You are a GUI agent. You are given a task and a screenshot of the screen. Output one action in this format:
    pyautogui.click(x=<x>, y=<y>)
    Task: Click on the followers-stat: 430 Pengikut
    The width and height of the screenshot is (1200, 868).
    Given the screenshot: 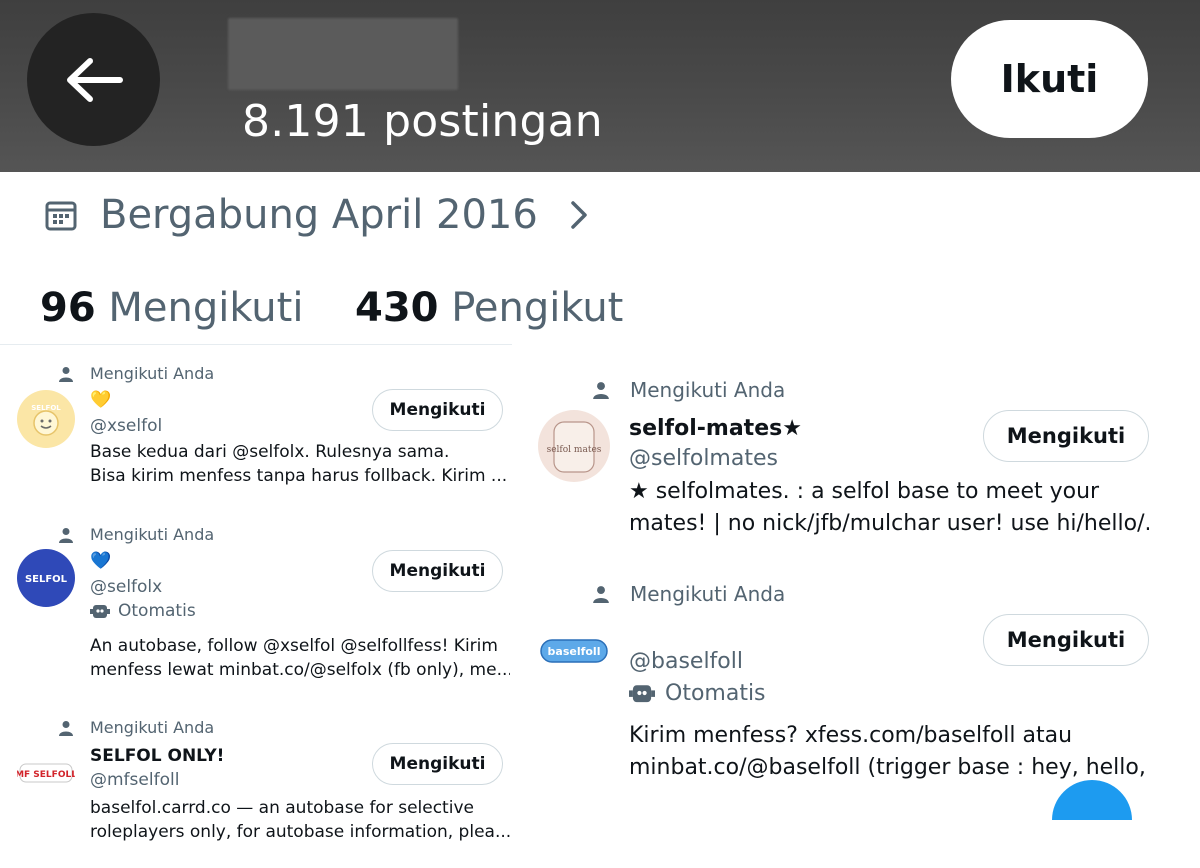 What is the action you would take?
    pyautogui.click(x=489, y=308)
    